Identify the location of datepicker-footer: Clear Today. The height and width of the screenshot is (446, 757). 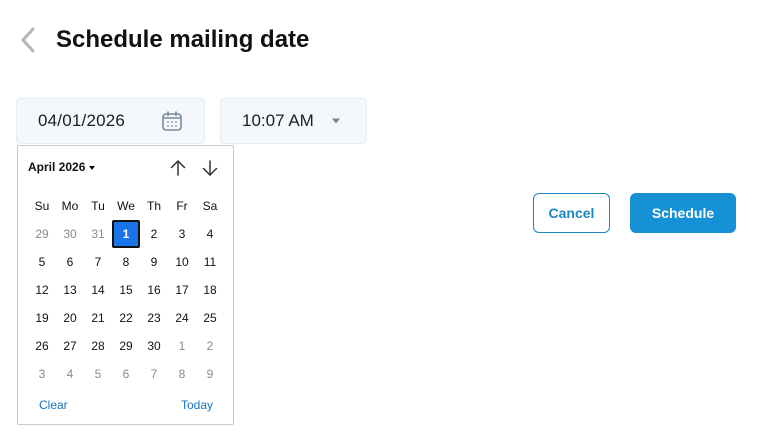
(125, 406).